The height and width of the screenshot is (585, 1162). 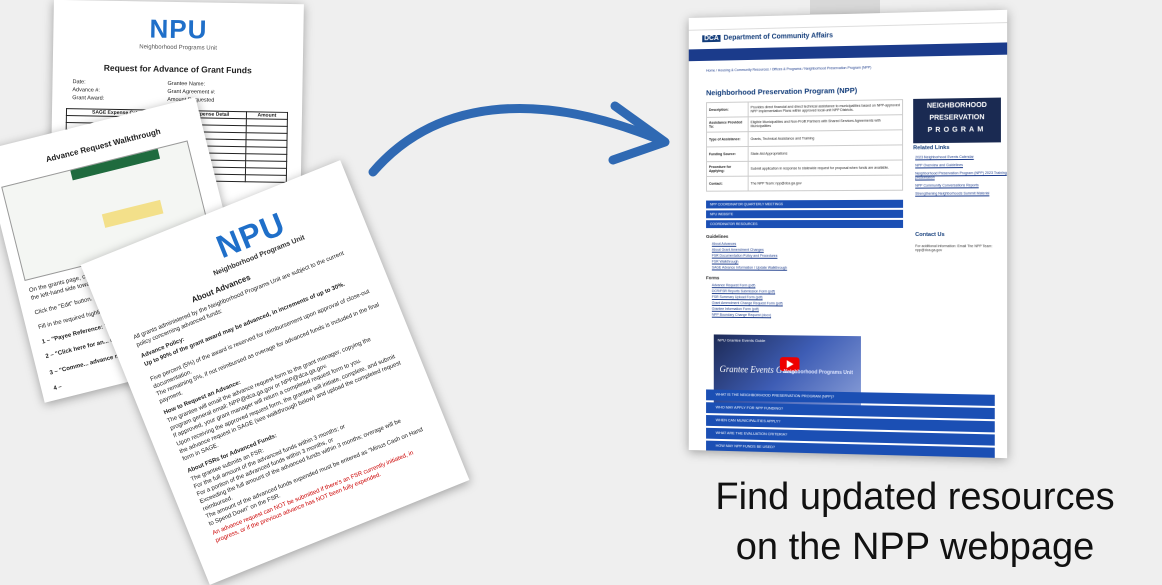 What do you see at coordinates (713, 278) in the screenshot?
I see `forms-heading: Forms` at bounding box center [713, 278].